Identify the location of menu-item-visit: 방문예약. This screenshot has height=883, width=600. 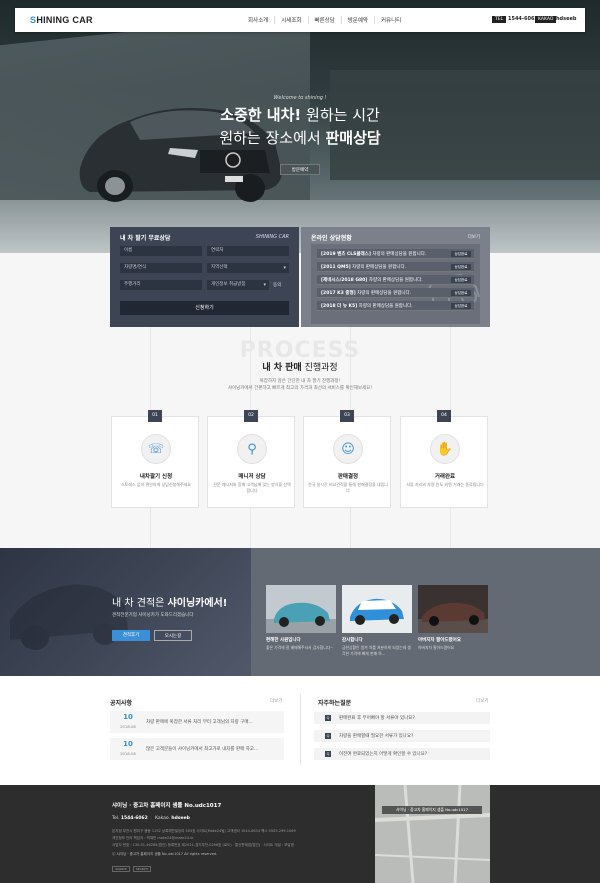
(357, 20).